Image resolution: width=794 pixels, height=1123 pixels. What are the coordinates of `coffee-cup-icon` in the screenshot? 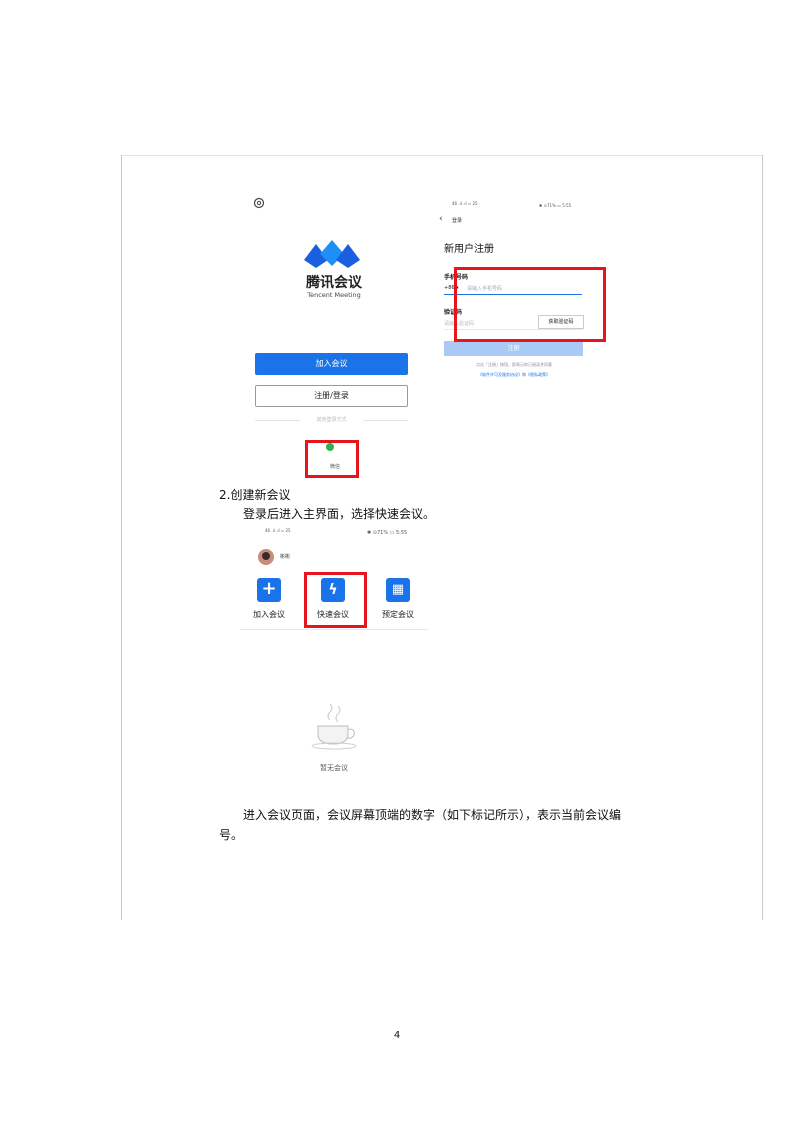 It's located at (334, 726).